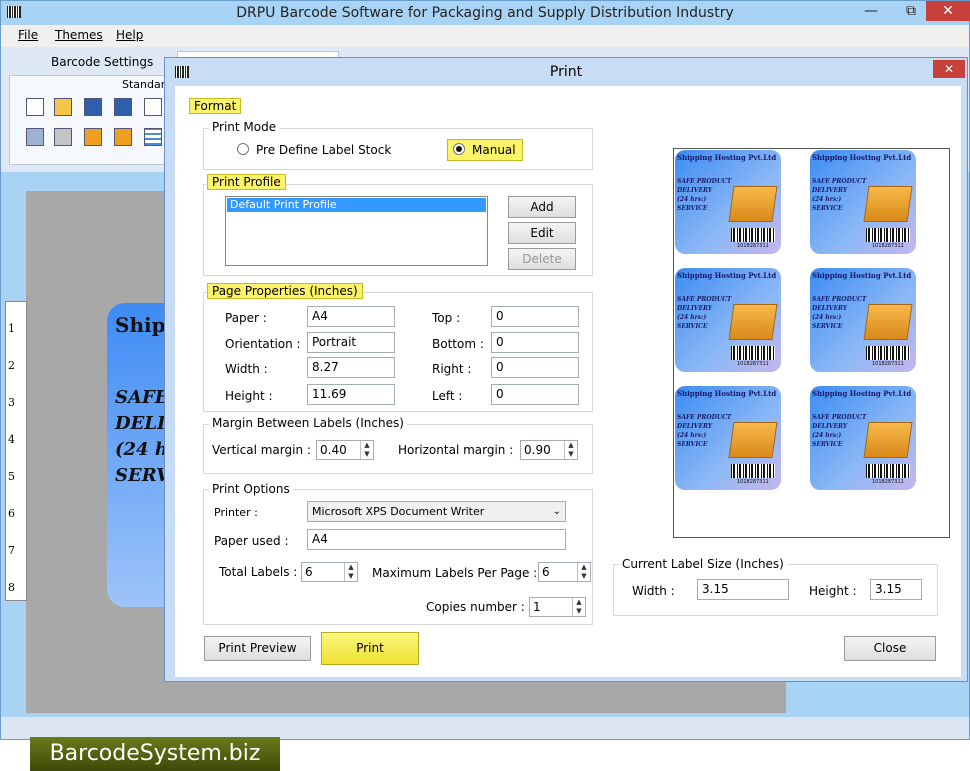  Describe the element at coordinates (833, 591) in the screenshot. I see `current-height-label: Height :` at that location.